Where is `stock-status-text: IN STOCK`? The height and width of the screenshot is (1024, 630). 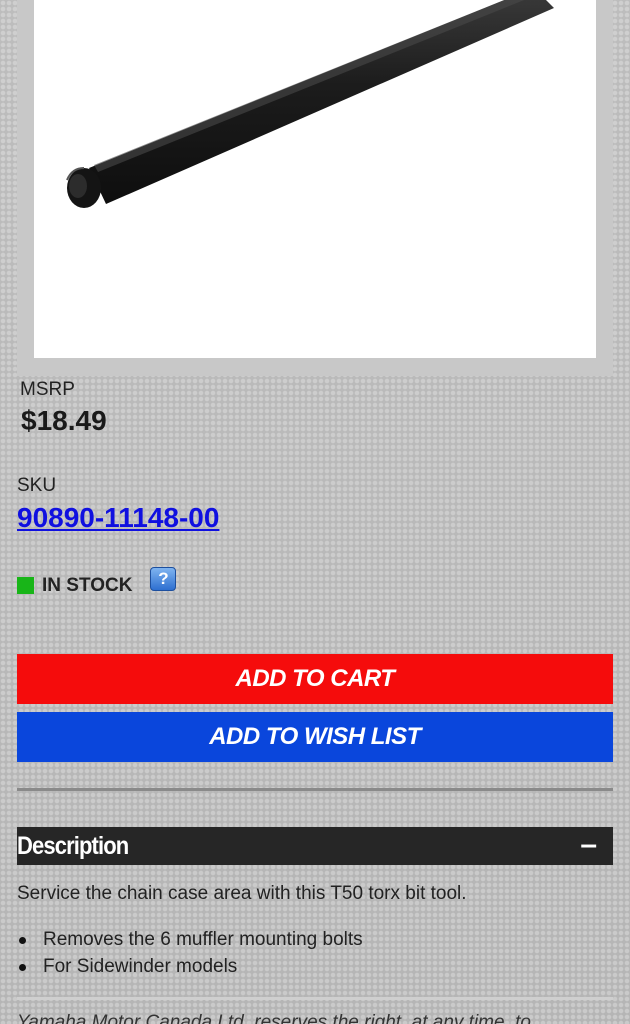 stock-status-text: IN STOCK is located at coordinates (87, 585).